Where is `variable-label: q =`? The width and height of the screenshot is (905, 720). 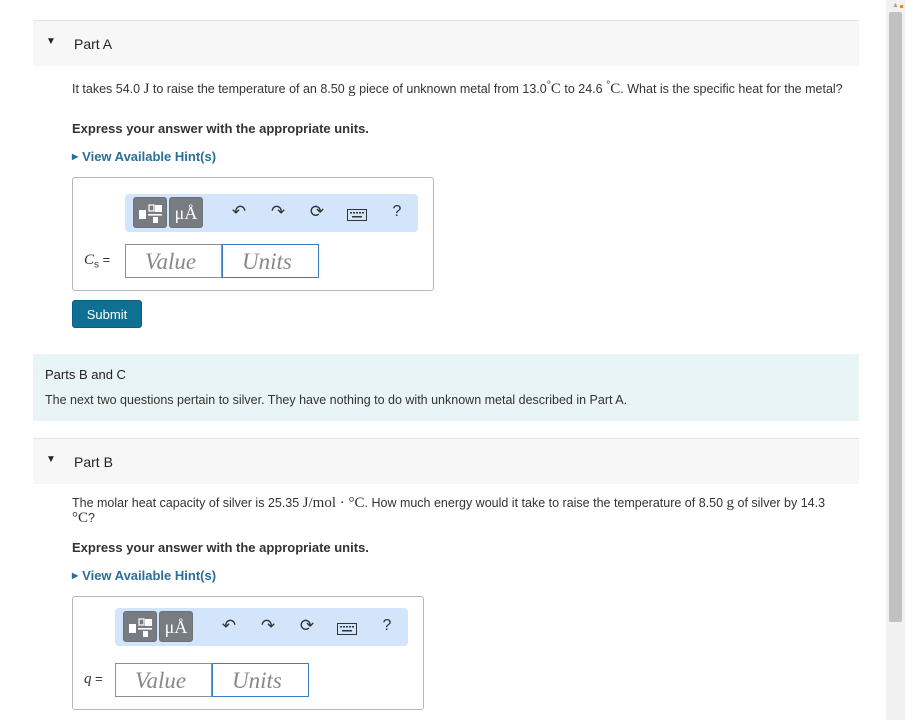
variable-label: q = is located at coordinates (93, 679).